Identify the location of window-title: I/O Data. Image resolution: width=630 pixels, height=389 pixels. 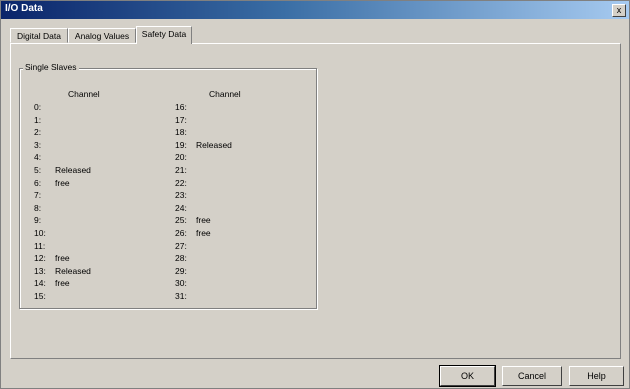
(24, 8).